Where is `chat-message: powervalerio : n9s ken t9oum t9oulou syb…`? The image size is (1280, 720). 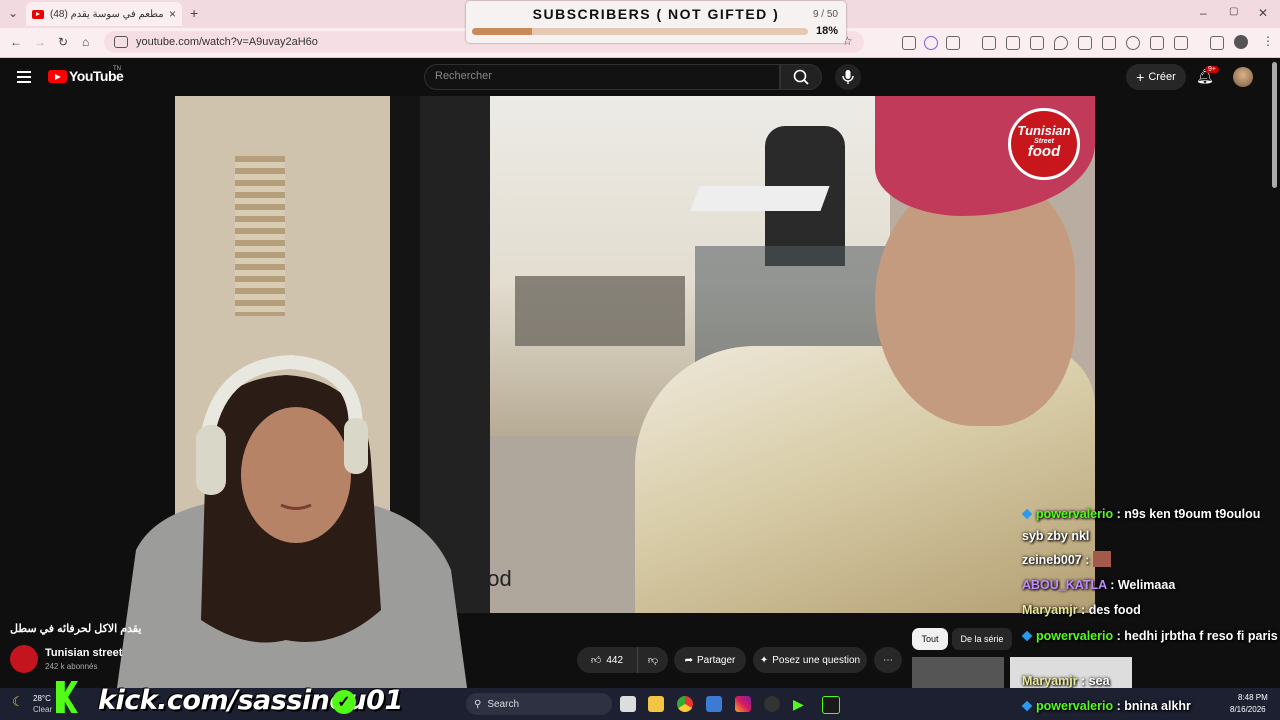
chat-message: powervalerio : n9s ken t9oum t9oulou syb… is located at coordinates (1150, 525).